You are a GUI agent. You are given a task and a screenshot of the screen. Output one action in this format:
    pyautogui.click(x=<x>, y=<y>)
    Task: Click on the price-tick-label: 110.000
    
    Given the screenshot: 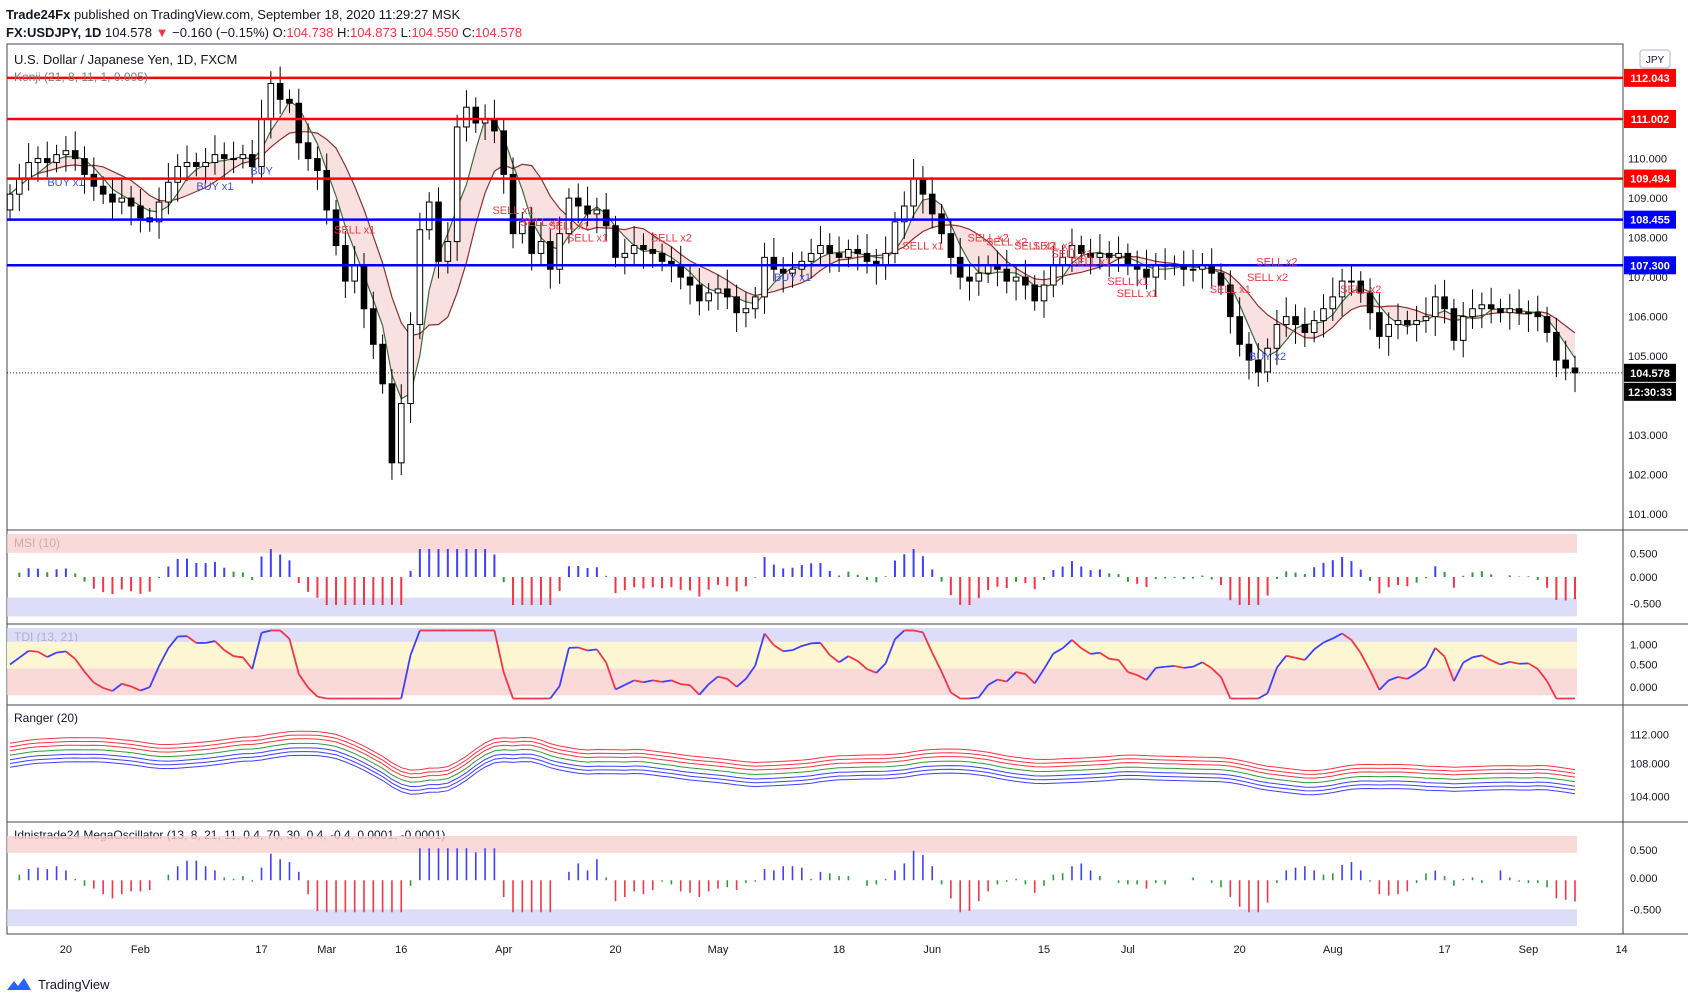 What is the action you would take?
    pyautogui.click(x=1647, y=160)
    